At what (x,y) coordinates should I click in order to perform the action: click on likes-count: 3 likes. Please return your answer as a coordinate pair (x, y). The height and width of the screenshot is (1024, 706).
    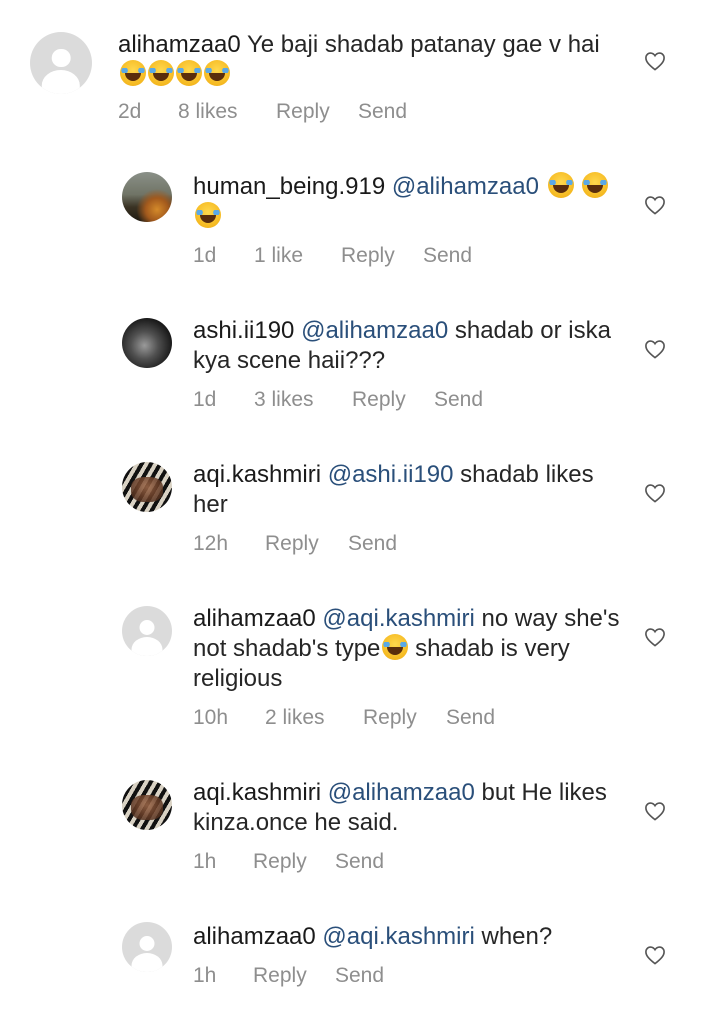
    Looking at the image, I should click on (284, 400).